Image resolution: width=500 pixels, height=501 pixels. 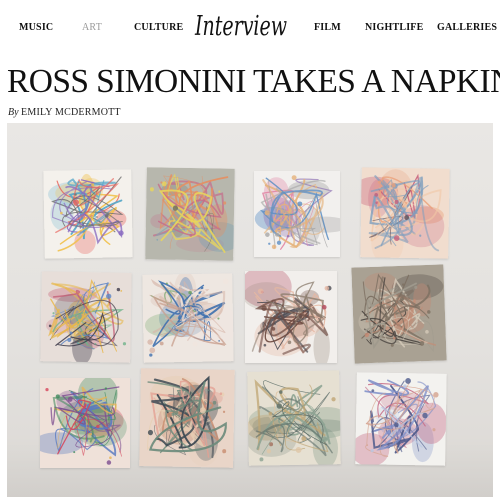 What do you see at coordinates (394, 27) in the screenshot?
I see `nav-nightlife: NIGHTLIFE` at bounding box center [394, 27].